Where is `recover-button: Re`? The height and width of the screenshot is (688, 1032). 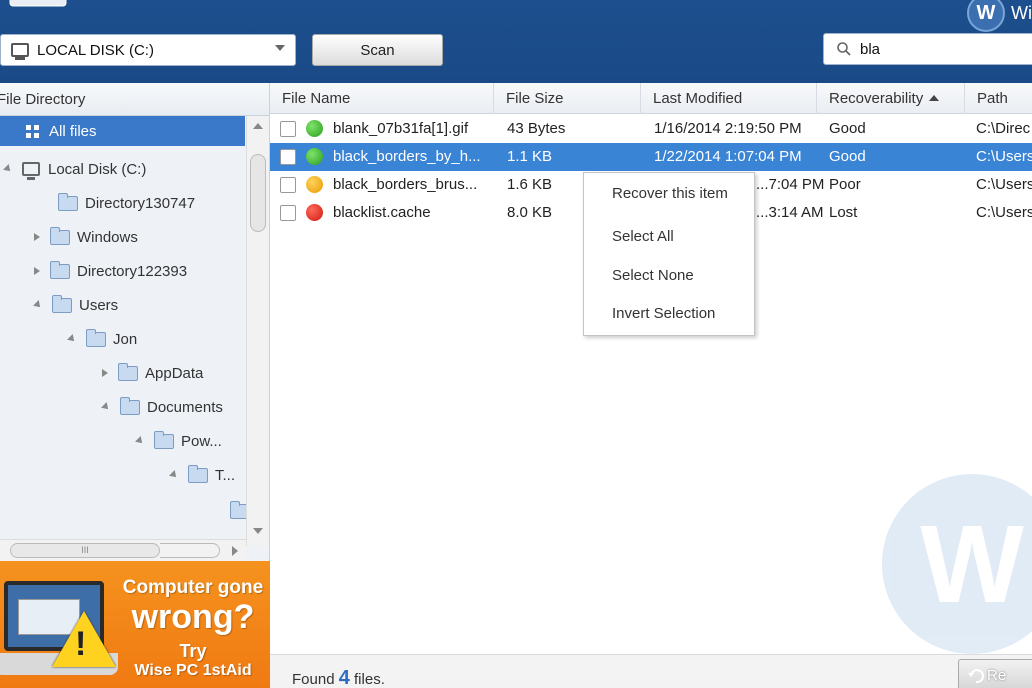 recover-button: Re is located at coordinates (995, 673).